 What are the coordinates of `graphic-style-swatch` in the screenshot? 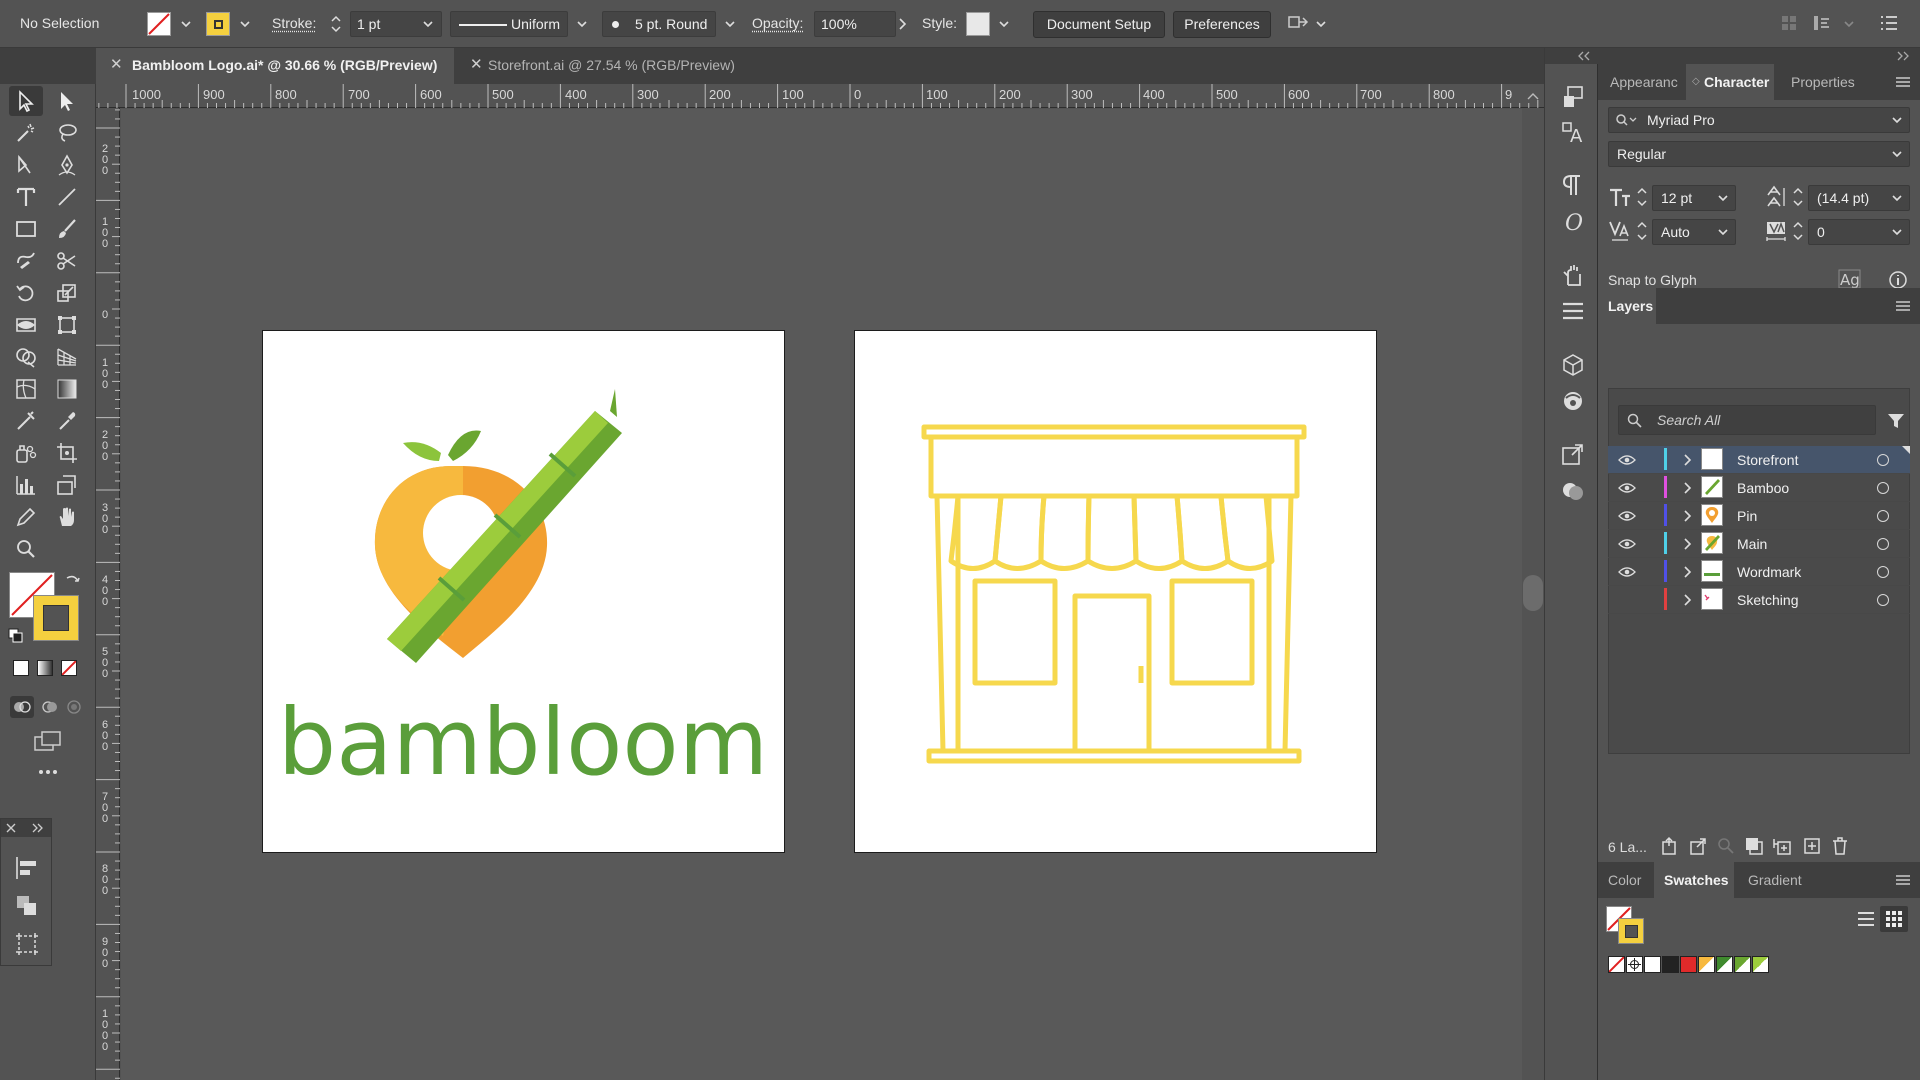 It's located at (978, 24).